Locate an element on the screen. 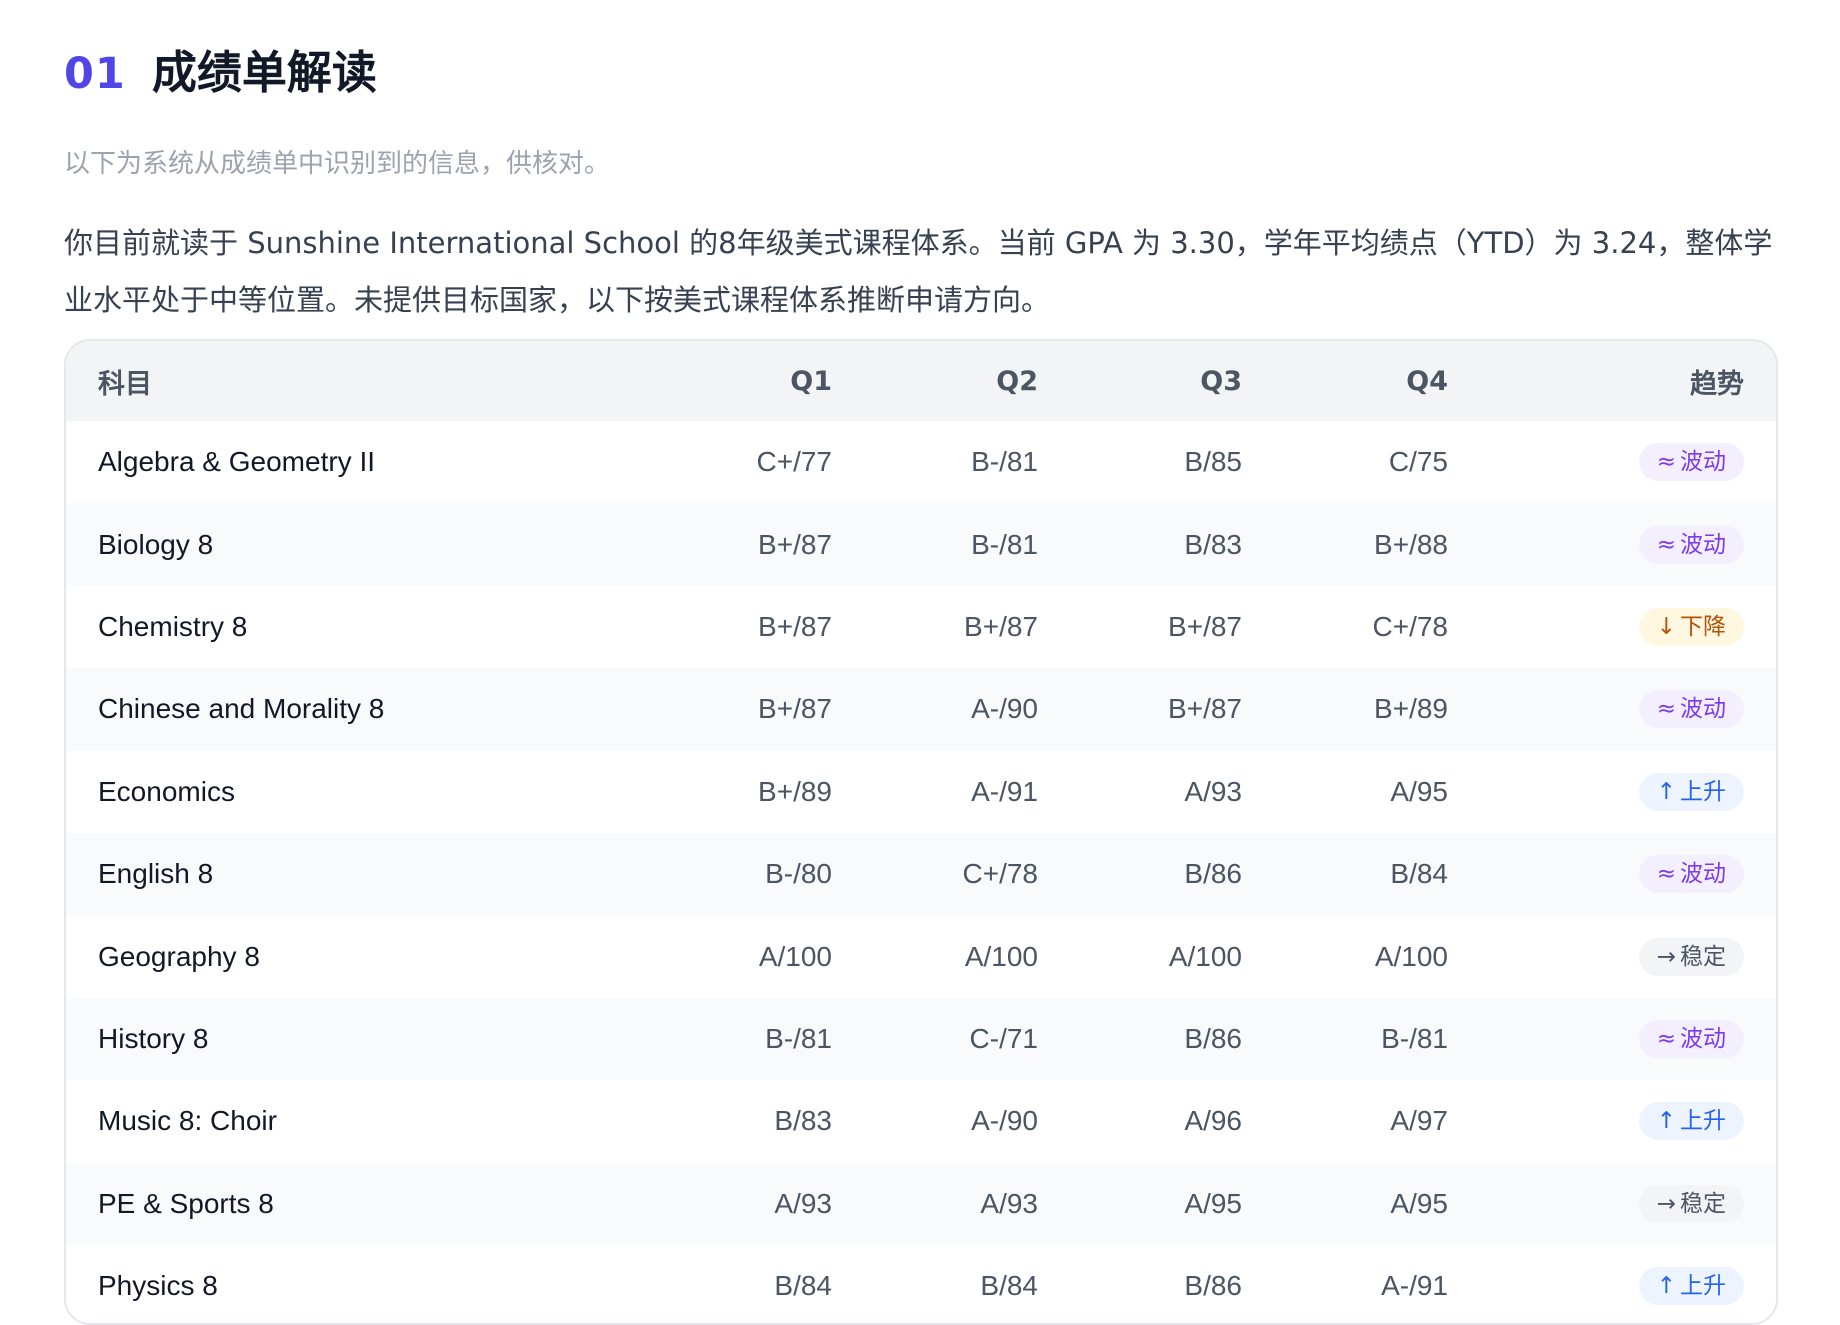  header-row: 科目 Q1 Q2 Q3 Q4 趋势 is located at coordinates (921, 381).